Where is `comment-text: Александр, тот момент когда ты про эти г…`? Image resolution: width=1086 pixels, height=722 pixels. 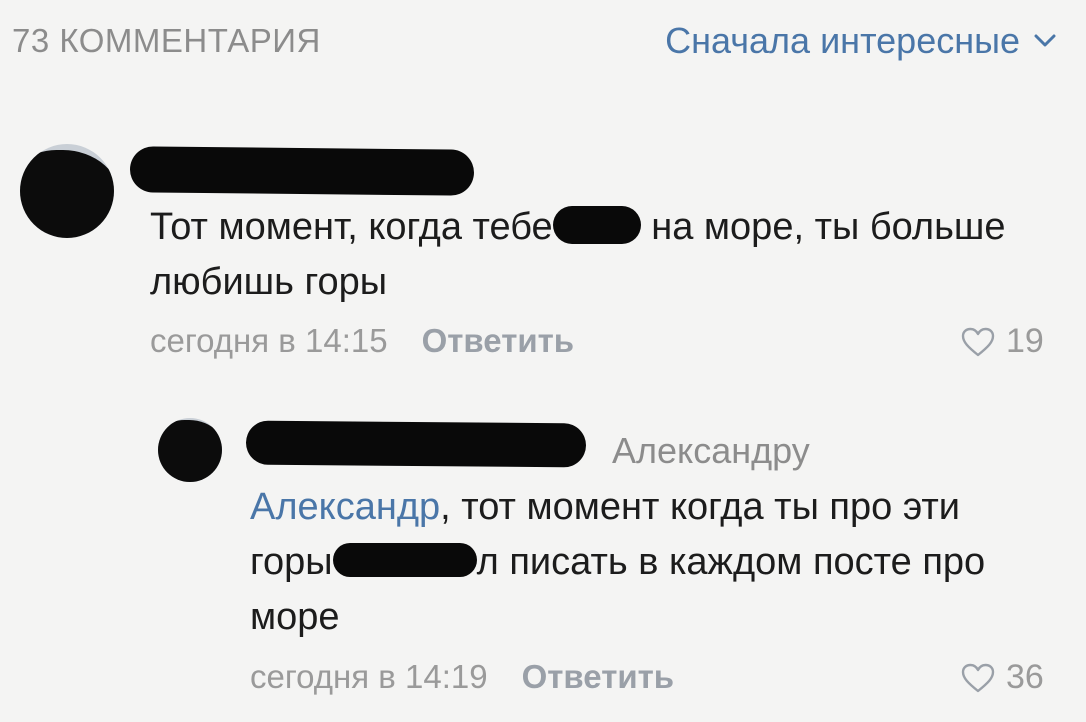
comment-text: Александр, тот момент когда ты про эти г… is located at coordinates (618, 562).